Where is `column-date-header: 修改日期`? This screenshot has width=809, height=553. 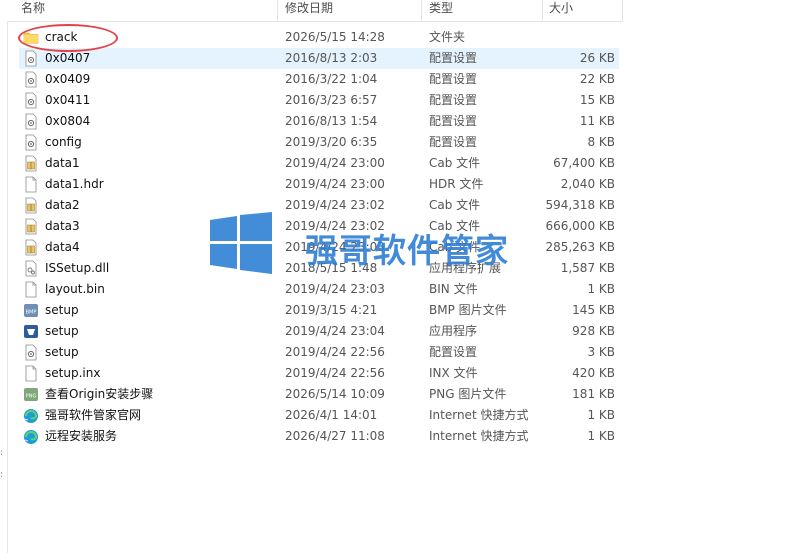 column-date-header: 修改日期 is located at coordinates (309, 10).